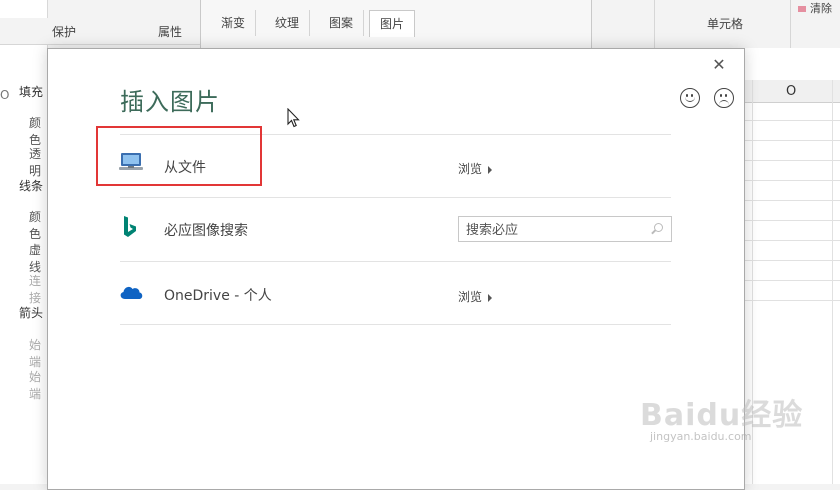  What do you see at coordinates (802, 9) in the screenshot?
I see `eraser-icon` at bounding box center [802, 9].